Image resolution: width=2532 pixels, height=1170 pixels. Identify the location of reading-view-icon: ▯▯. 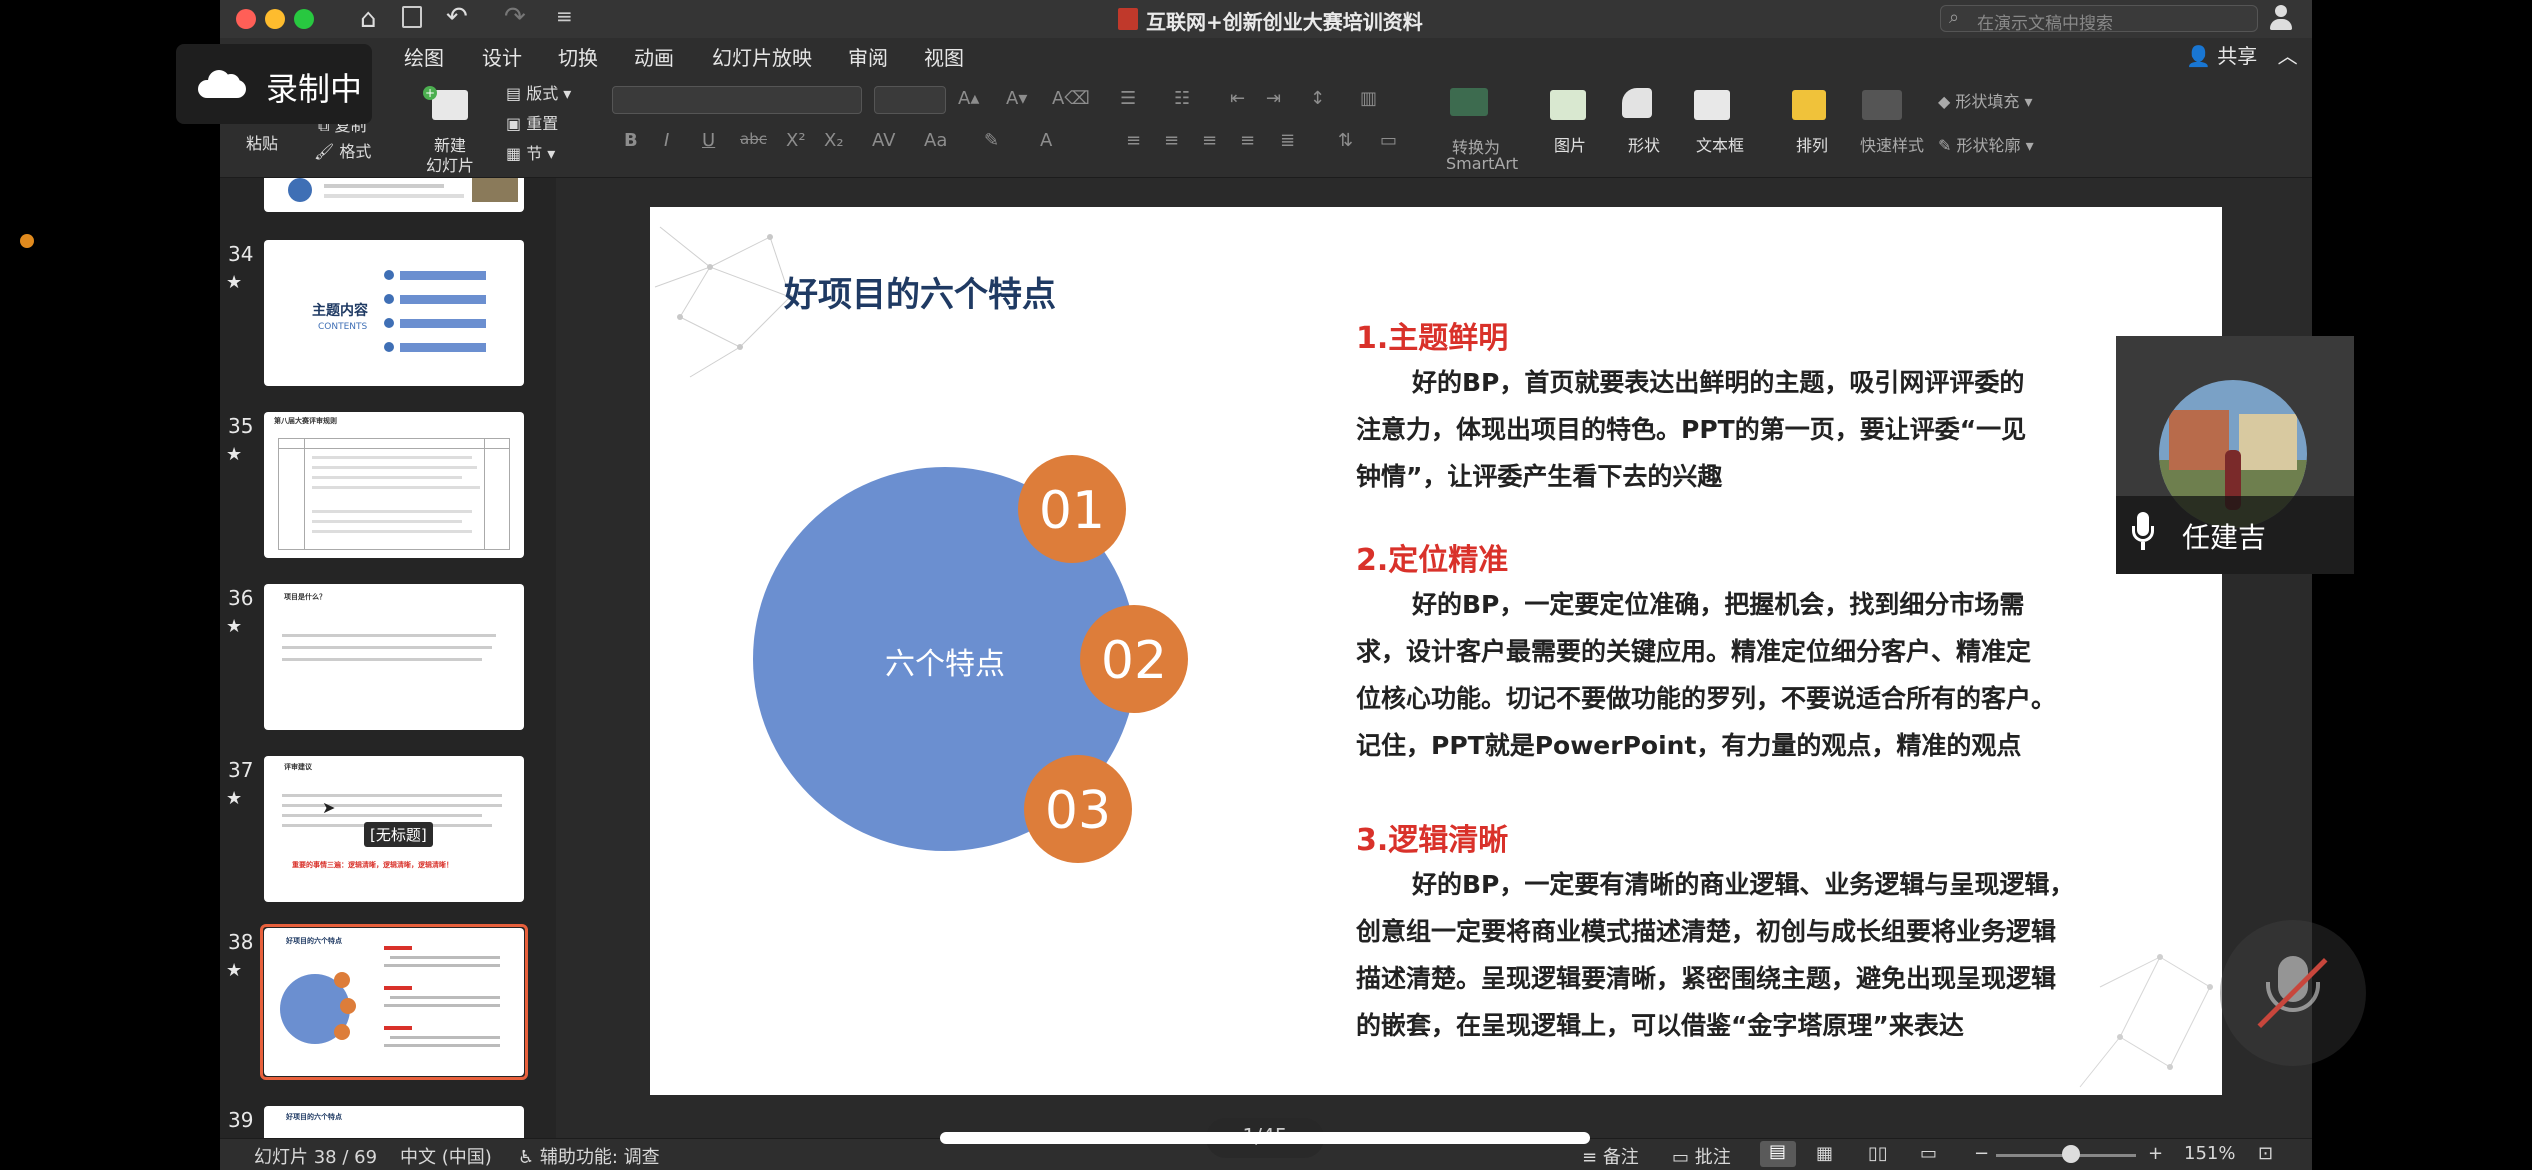
(1878, 1153).